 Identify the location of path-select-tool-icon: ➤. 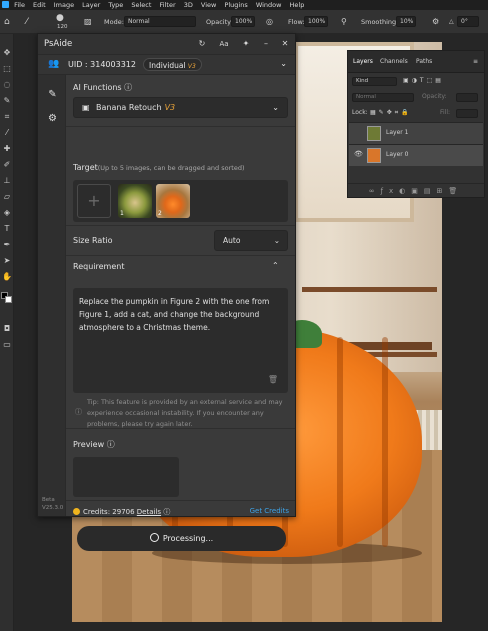
(7, 261).